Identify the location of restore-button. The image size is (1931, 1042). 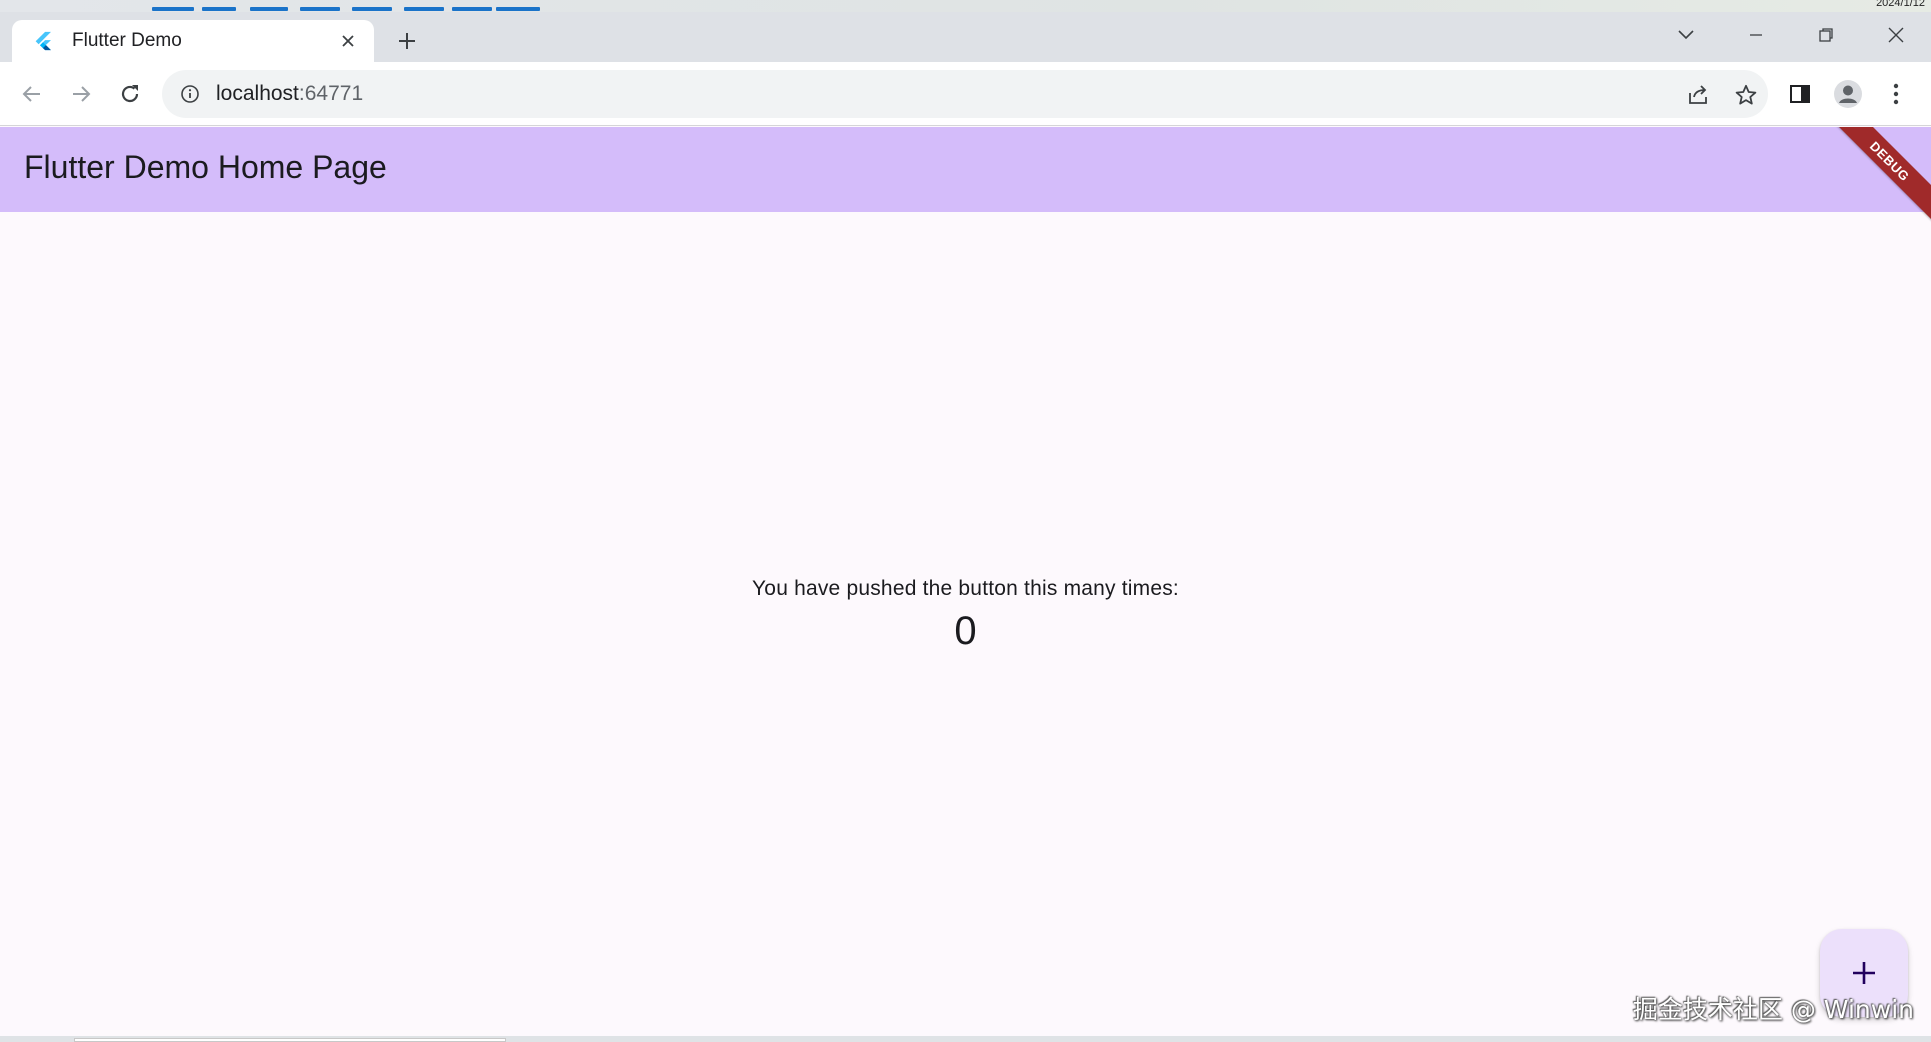
(1826, 35).